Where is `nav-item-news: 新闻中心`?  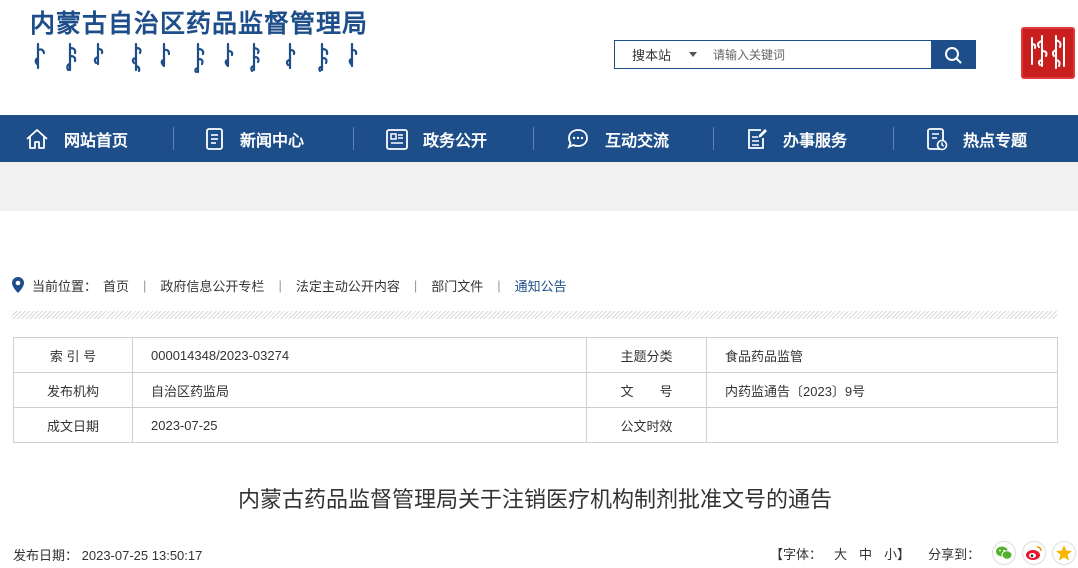
nav-item-news: 新闻中心 is located at coordinates (254, 138).